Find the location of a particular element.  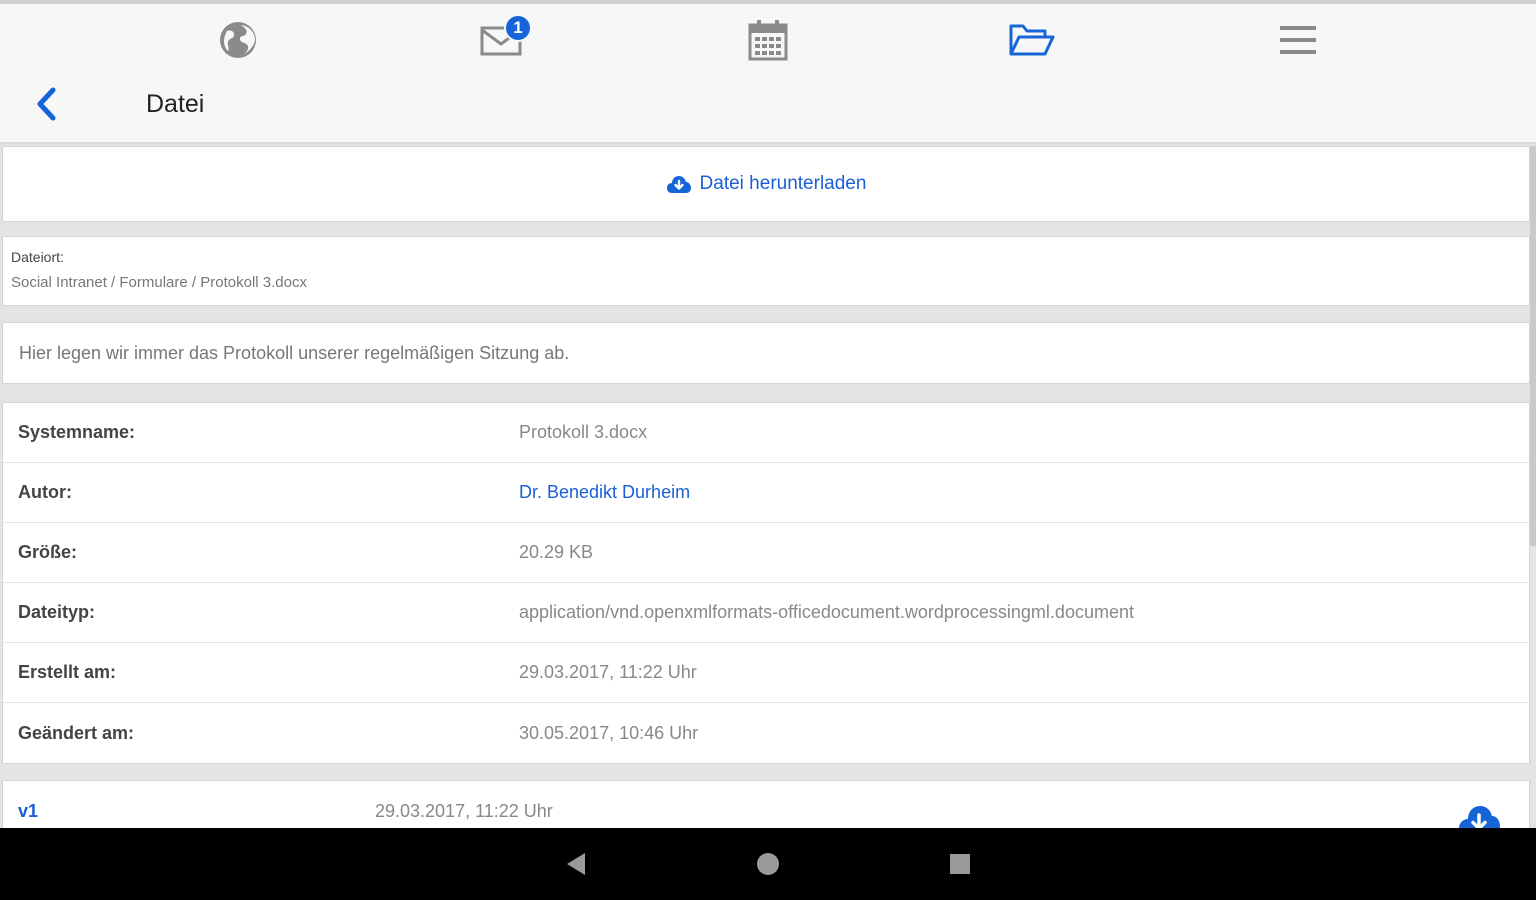

download-link: Datei herunterladen is located at coordinates (766, 184).